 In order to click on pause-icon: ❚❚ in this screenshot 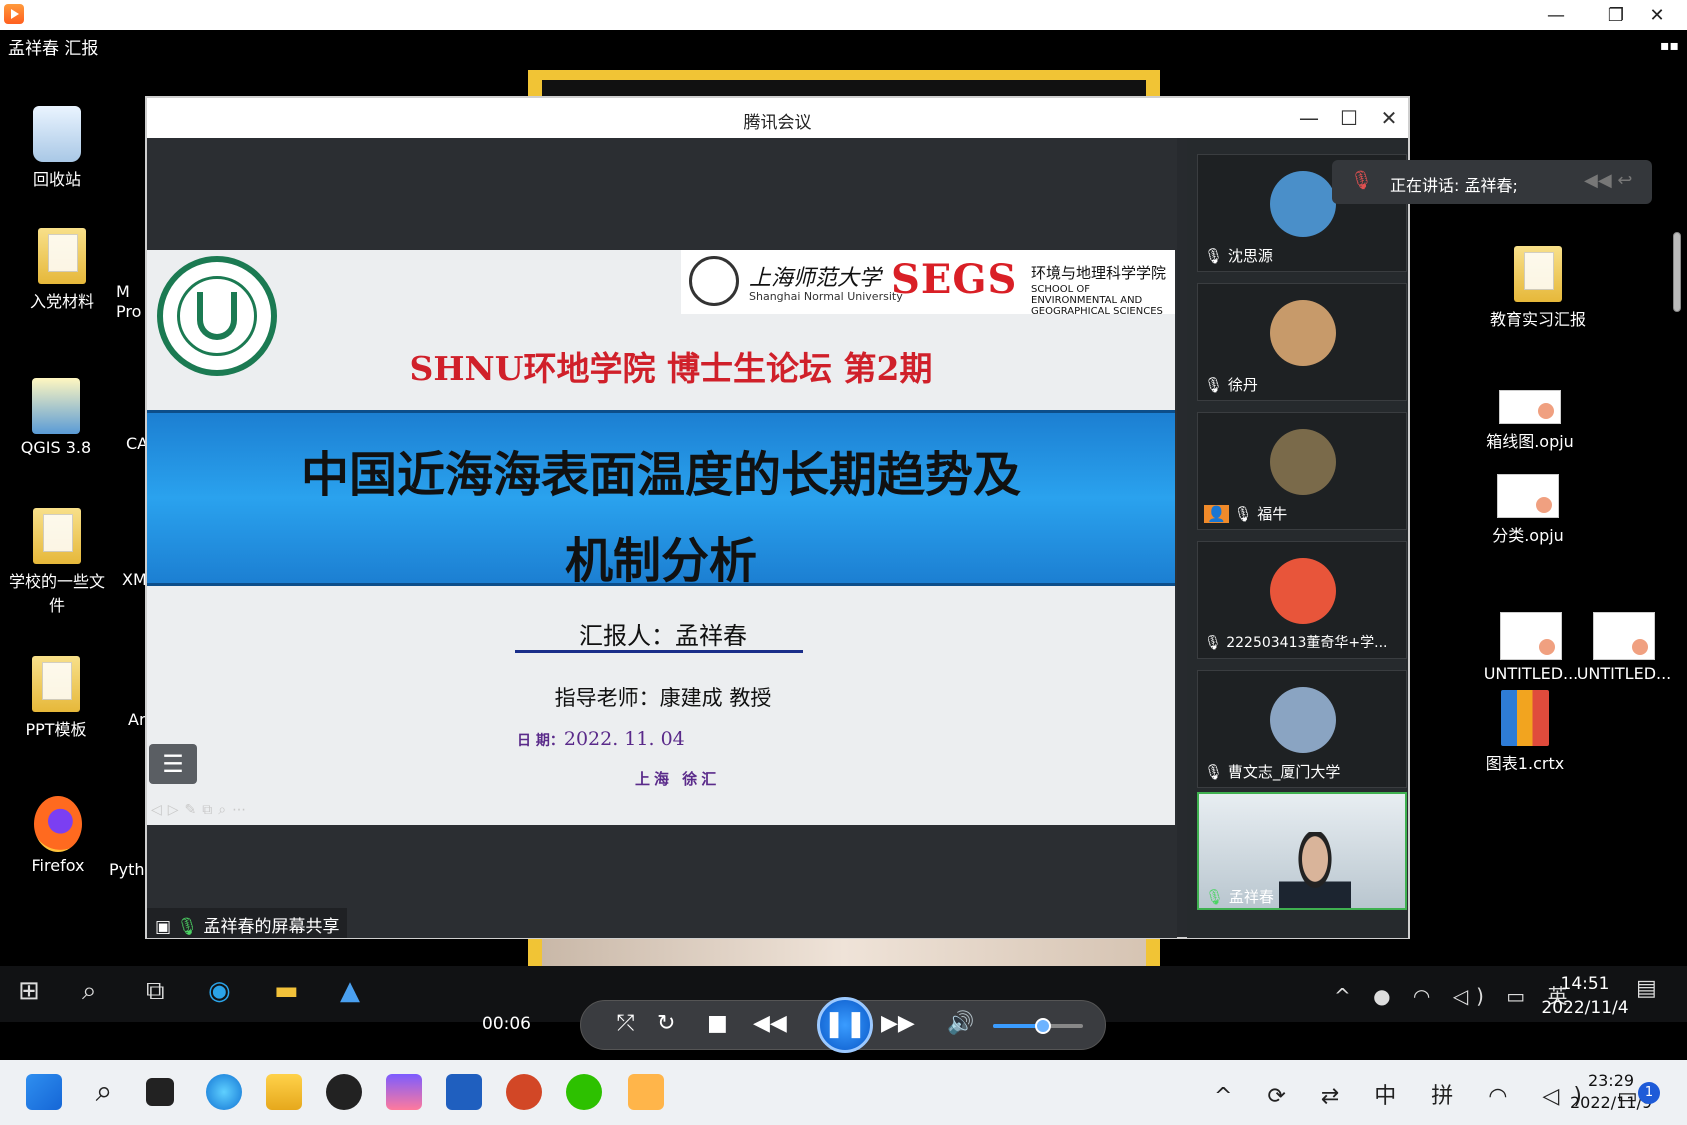, I will do `click(845, 1025)`.